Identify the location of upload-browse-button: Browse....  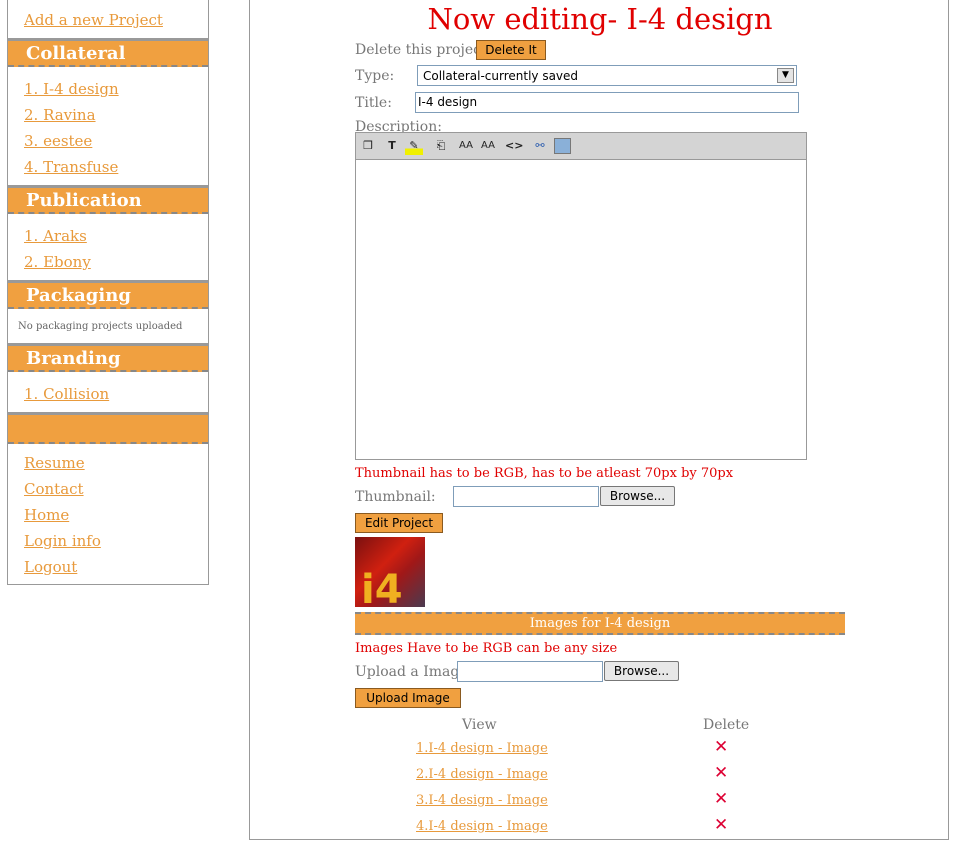
(641, 671).